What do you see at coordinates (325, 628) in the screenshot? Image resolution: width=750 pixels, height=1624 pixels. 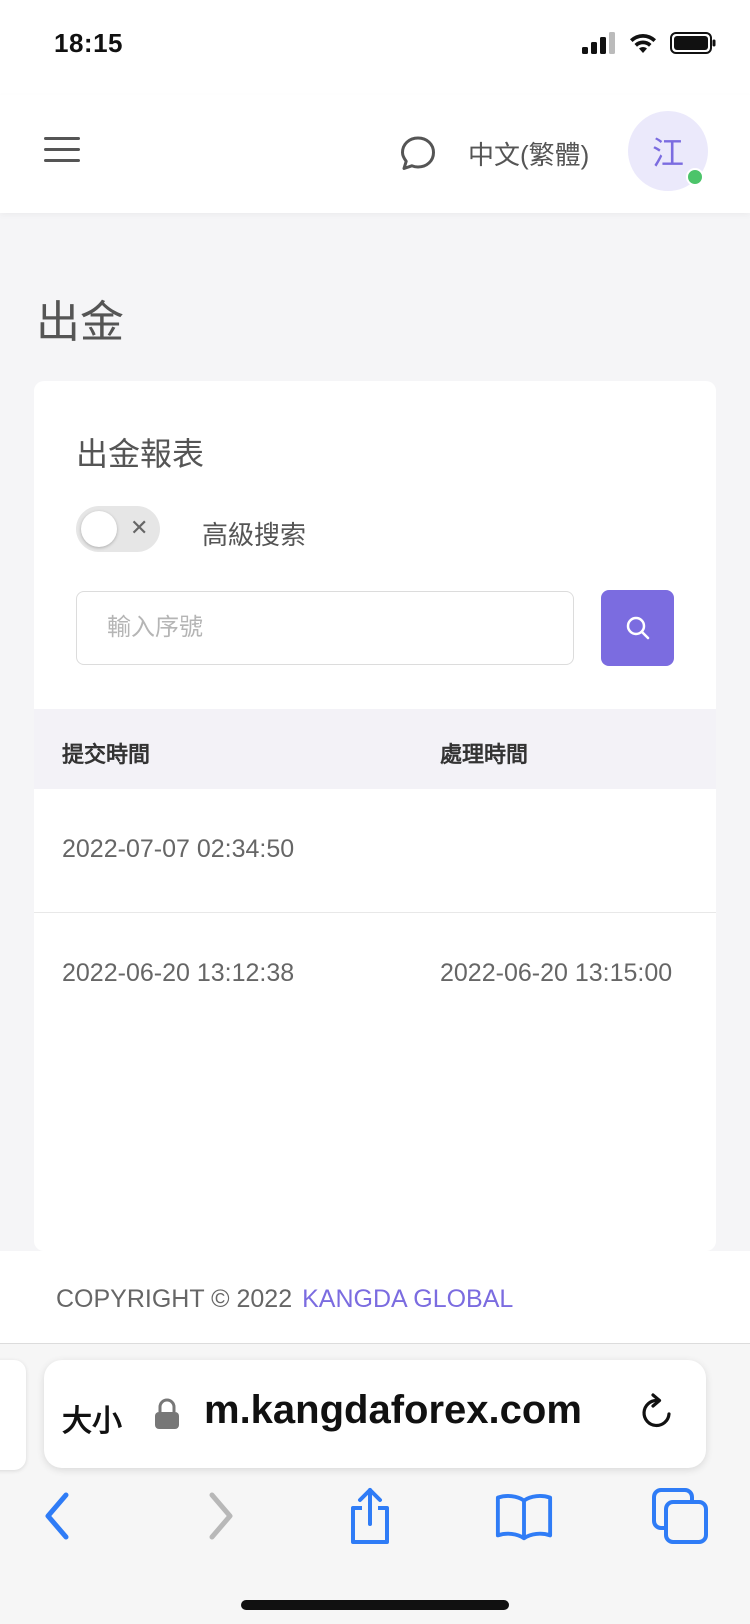 I see `serial-number-search-input` at bounding box center [325, 628].